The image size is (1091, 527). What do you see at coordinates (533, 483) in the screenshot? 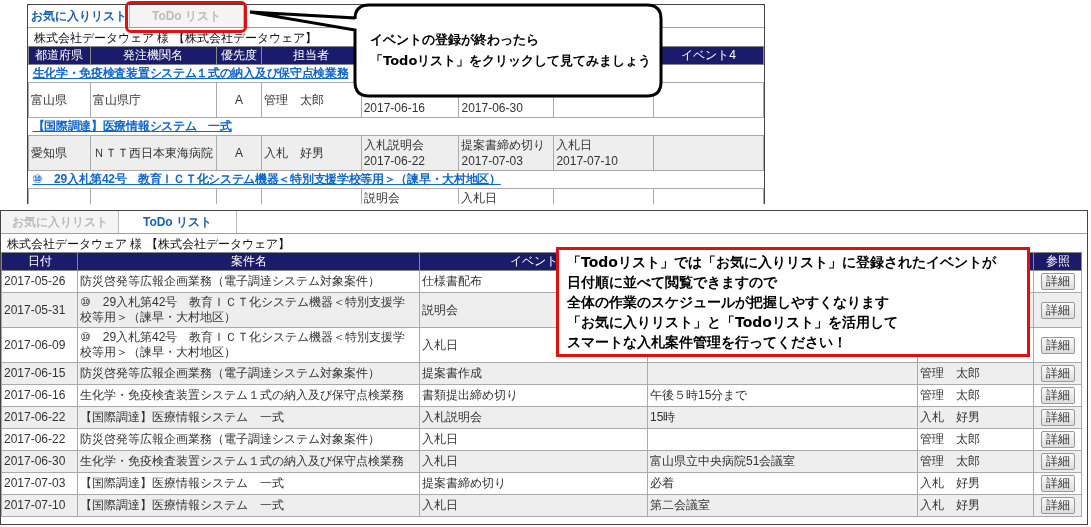
I see `table-cell: 提案書締め切り` at bounding box center [533, 483].